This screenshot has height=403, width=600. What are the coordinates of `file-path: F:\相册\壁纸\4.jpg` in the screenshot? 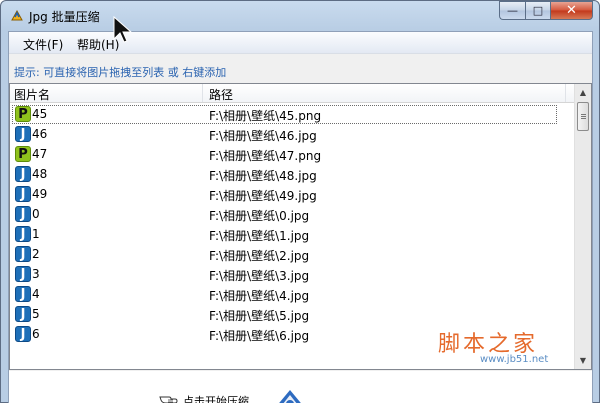 It's located at (259, 296).